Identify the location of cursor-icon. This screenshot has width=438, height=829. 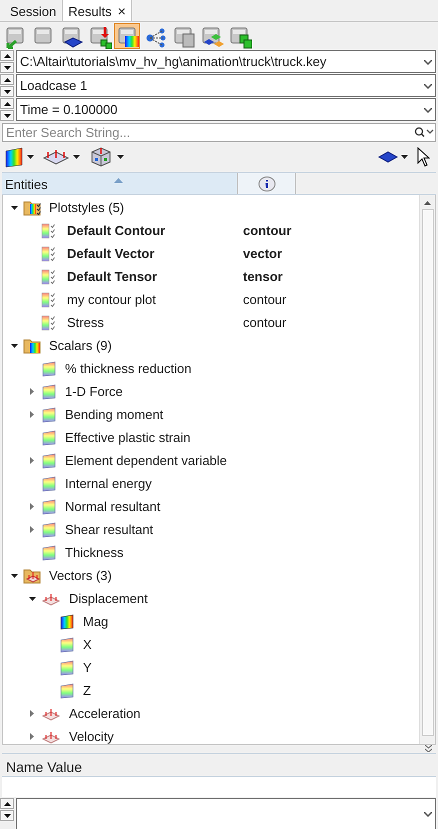
(423, 157).